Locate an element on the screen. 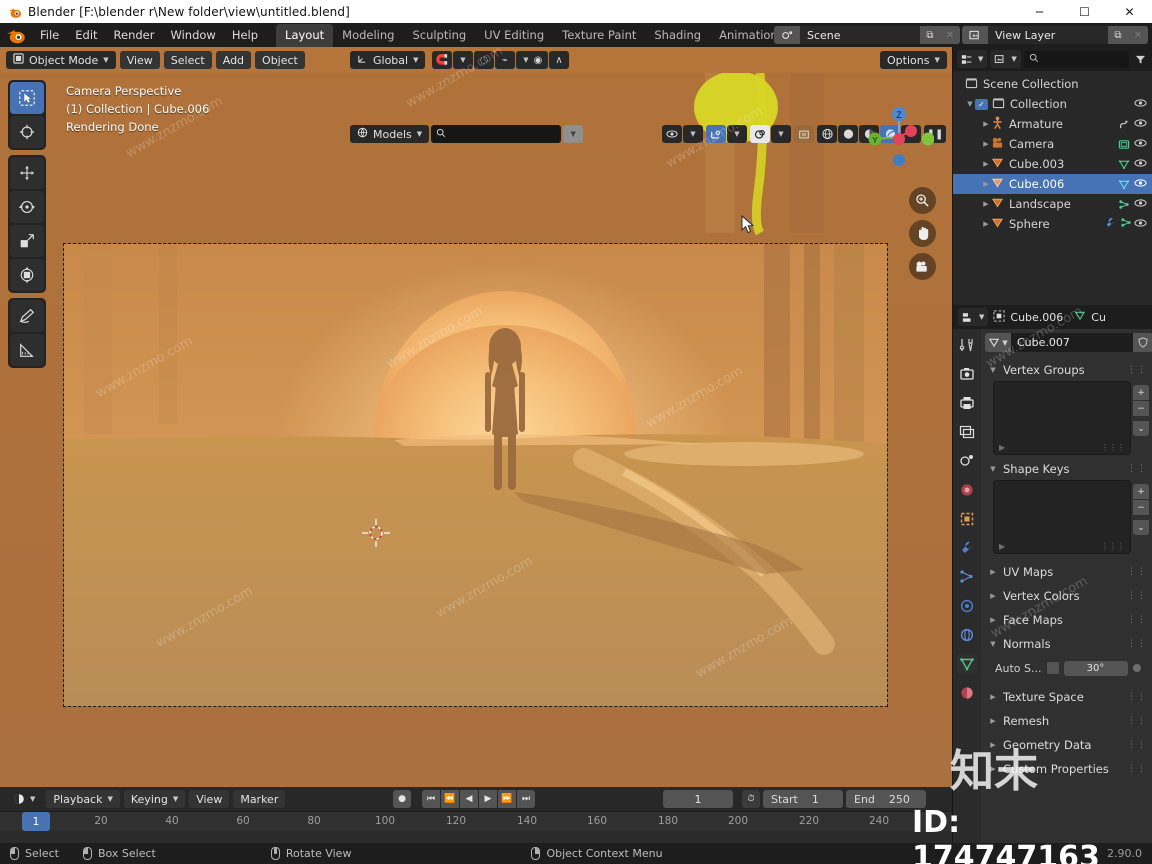 This screenshot has width=1152, height=864. panel-uv-maps: ▶ UV Maps ⋮⋮ is located at coordinates (1068, 571).